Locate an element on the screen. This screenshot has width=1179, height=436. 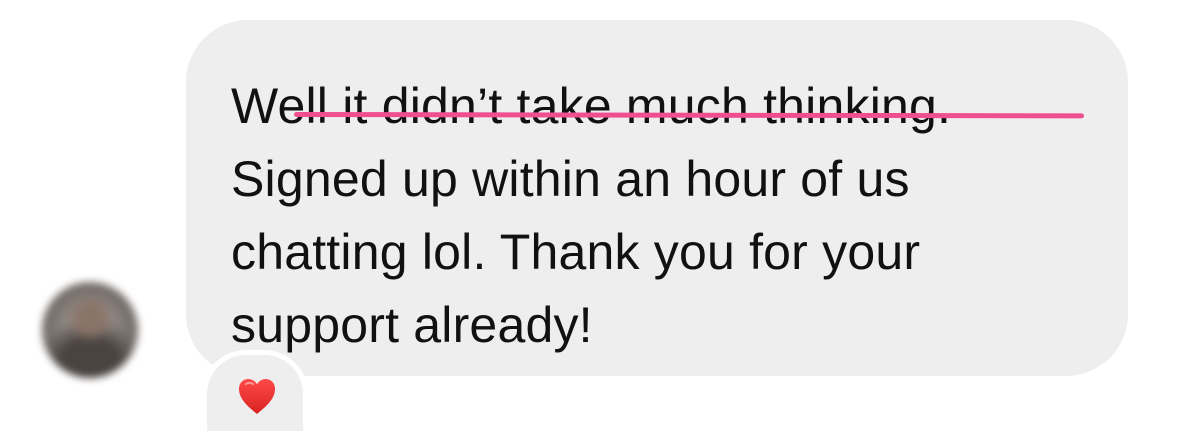
reaction-badge is located at coordinates (255, 393).